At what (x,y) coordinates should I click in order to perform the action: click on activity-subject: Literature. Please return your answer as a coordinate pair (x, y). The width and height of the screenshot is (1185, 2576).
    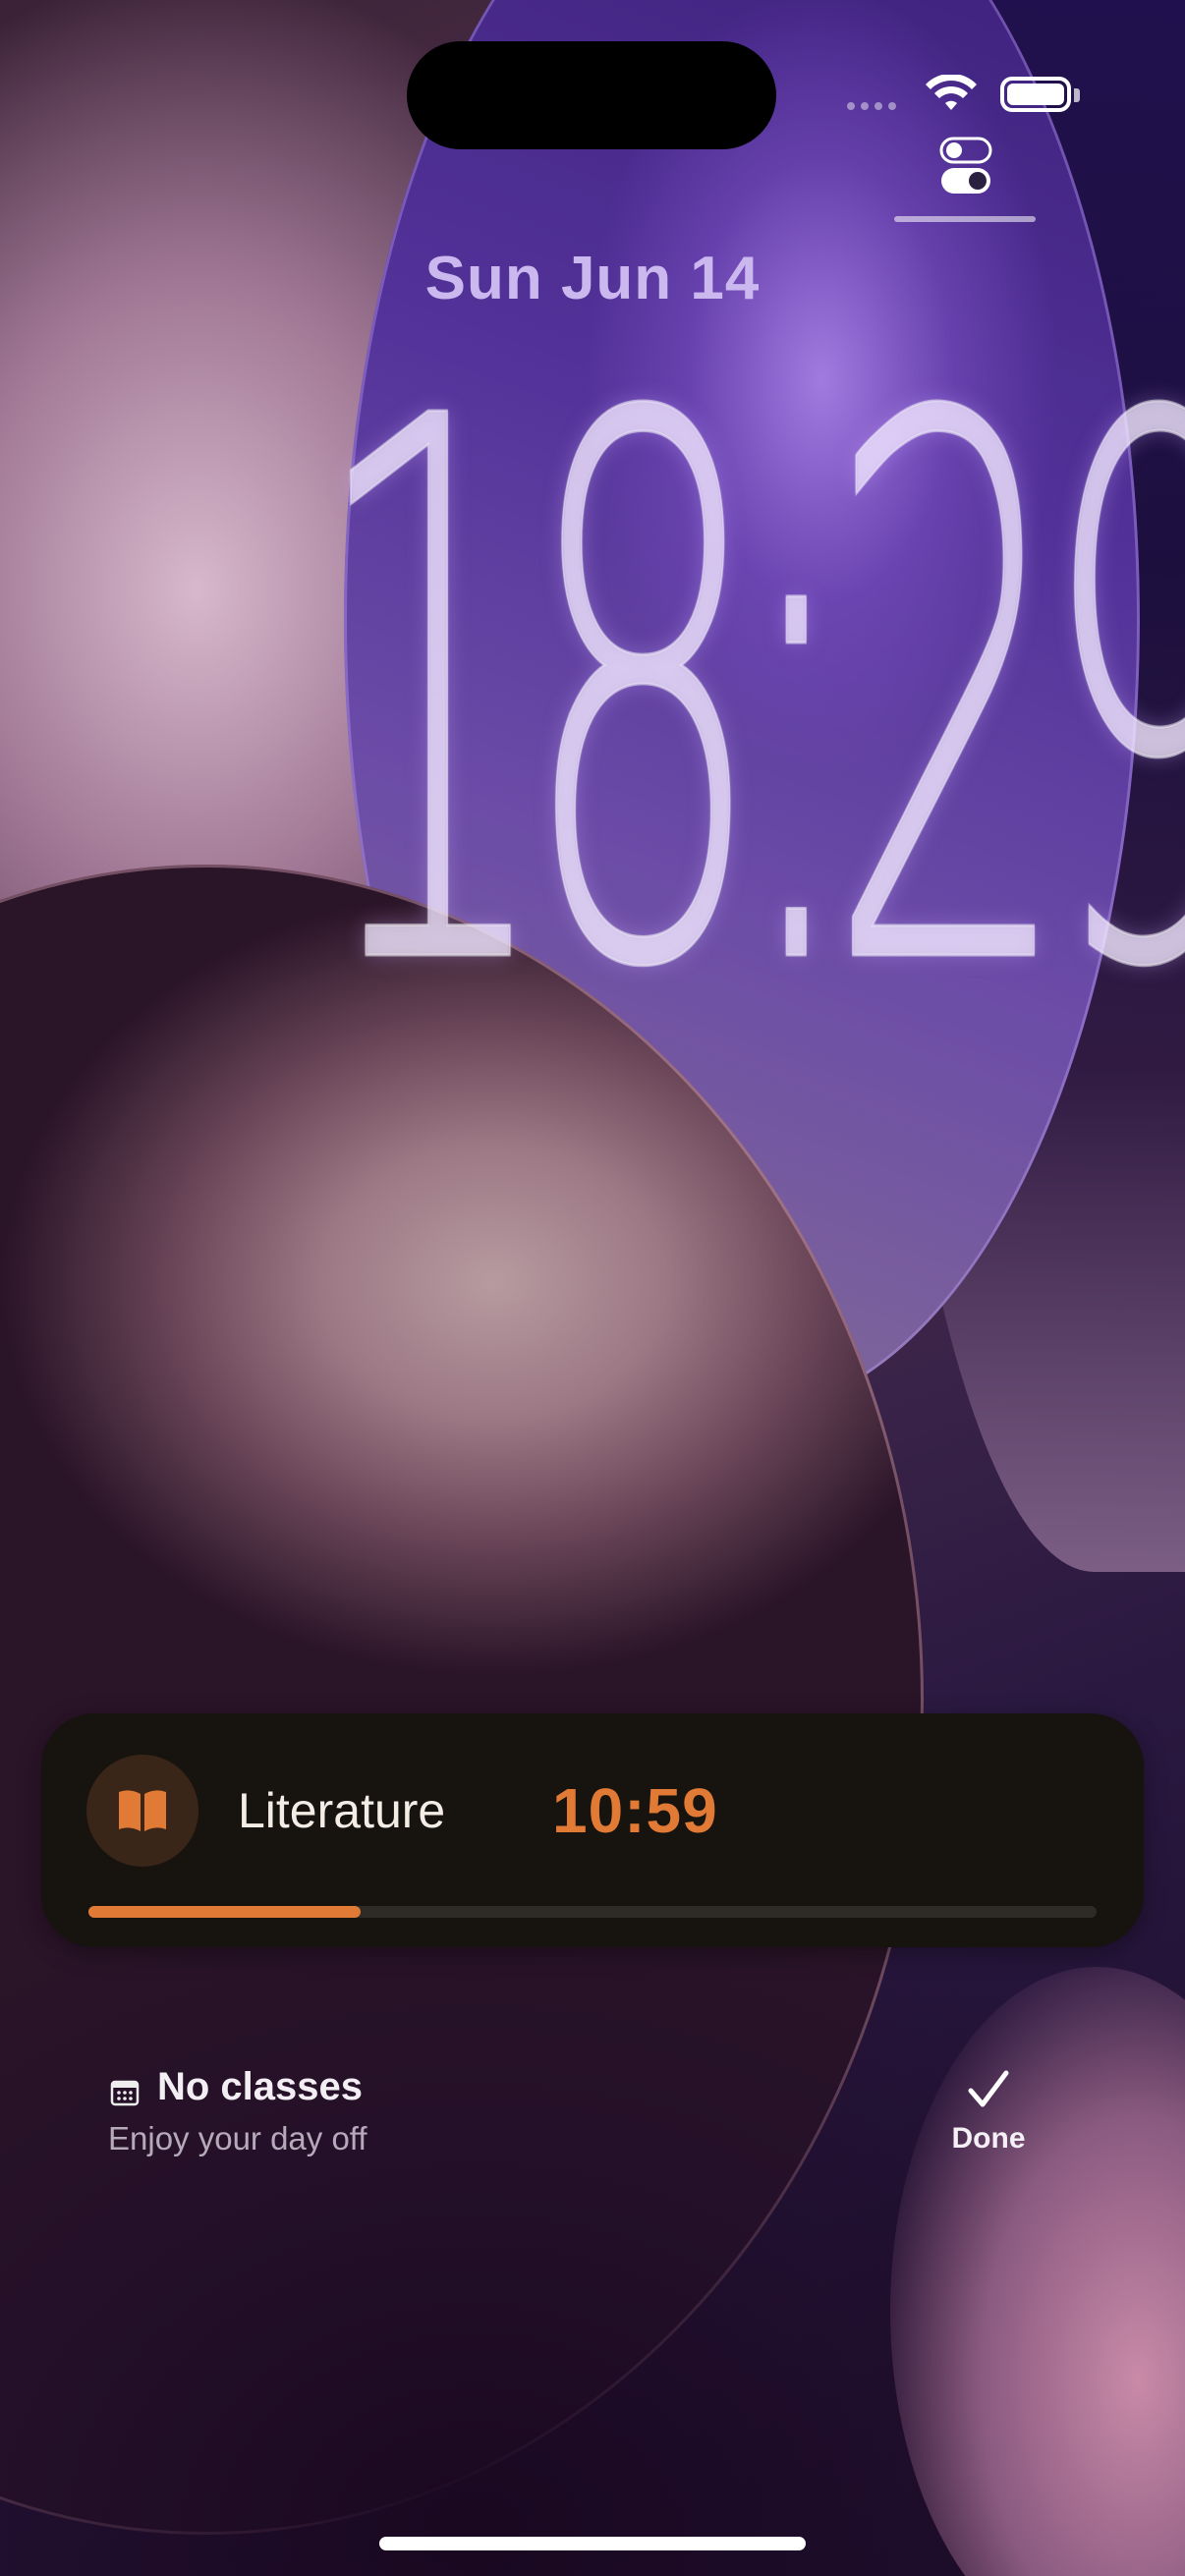
    Looking at the image, I should click on (342, 1810).